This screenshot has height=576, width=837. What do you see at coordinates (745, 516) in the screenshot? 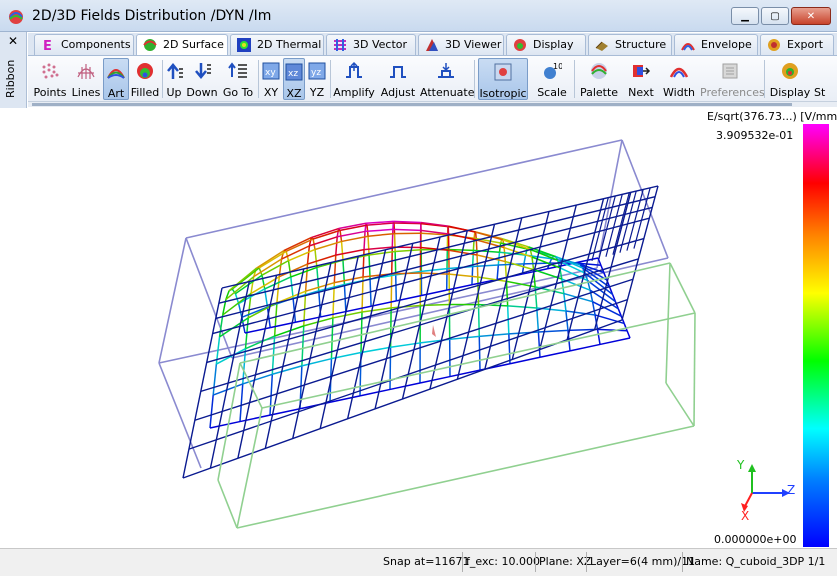
I see `axis-x-label: X` at bounding box center [745, 516].